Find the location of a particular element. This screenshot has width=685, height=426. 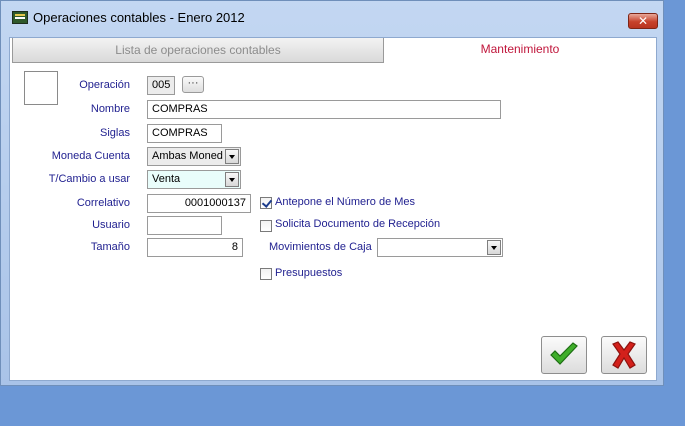

tamano-input: 8 is located at coordinates (195, 247).